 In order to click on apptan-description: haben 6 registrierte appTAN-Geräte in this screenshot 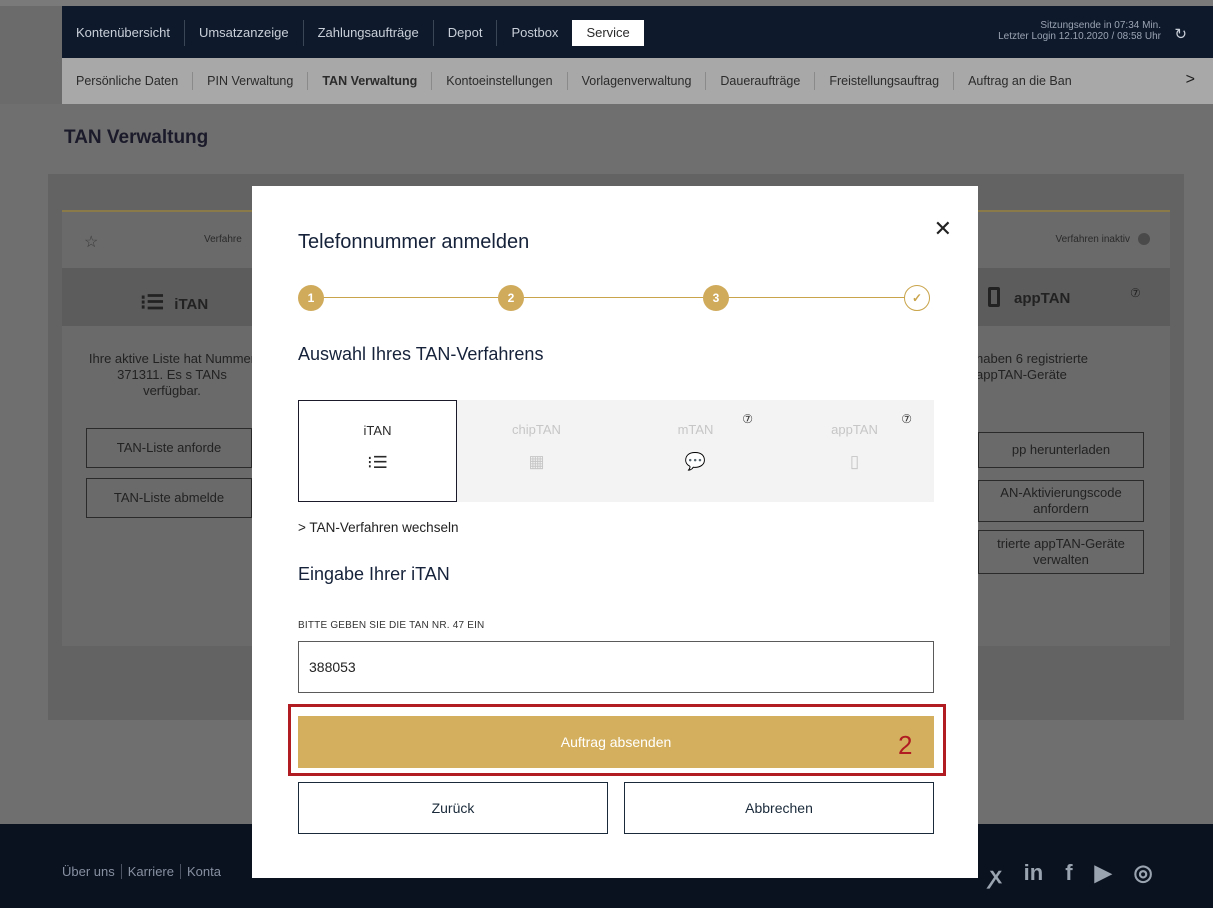, I will do `click(1032, 366)`.